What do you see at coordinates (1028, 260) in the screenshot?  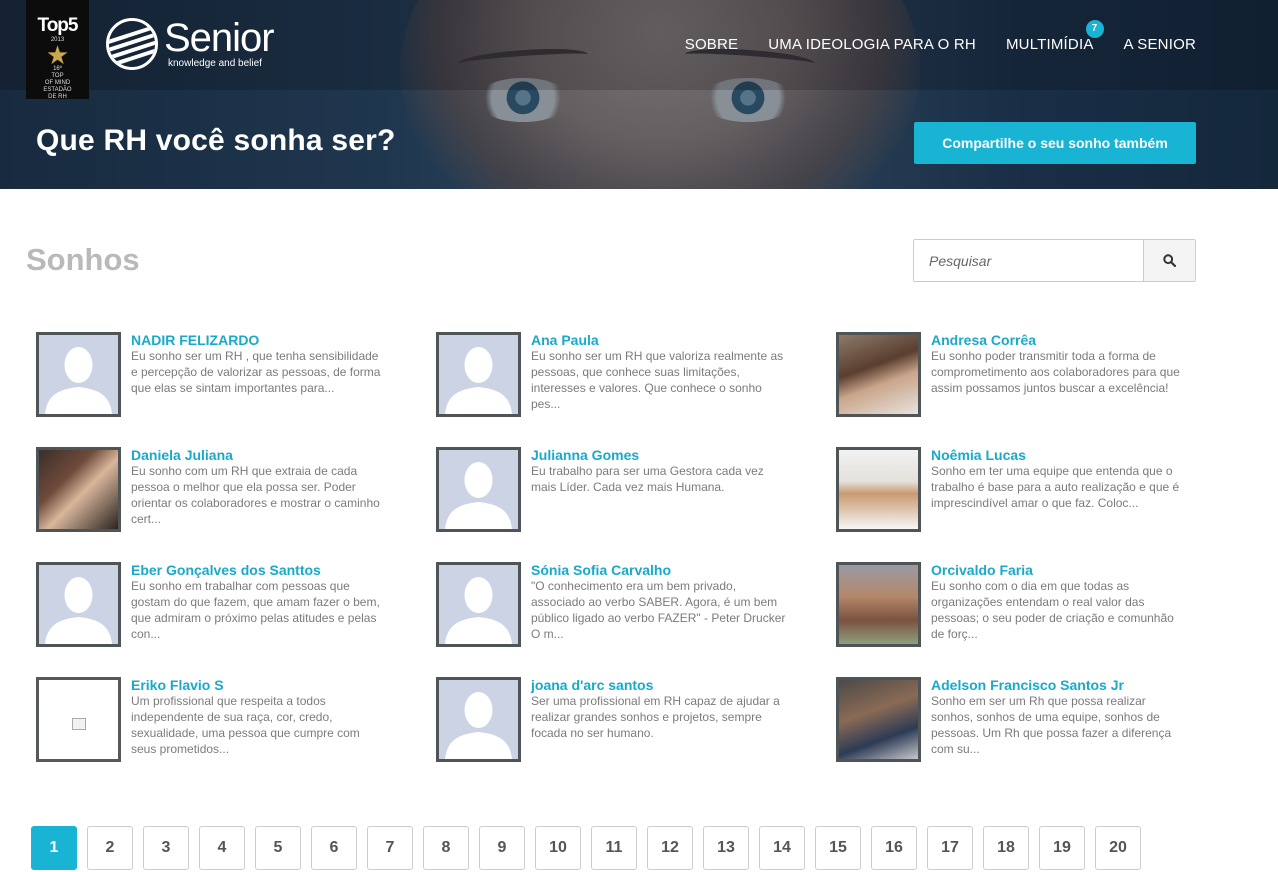 I see `search-input` at bounding box center [1028, 260].